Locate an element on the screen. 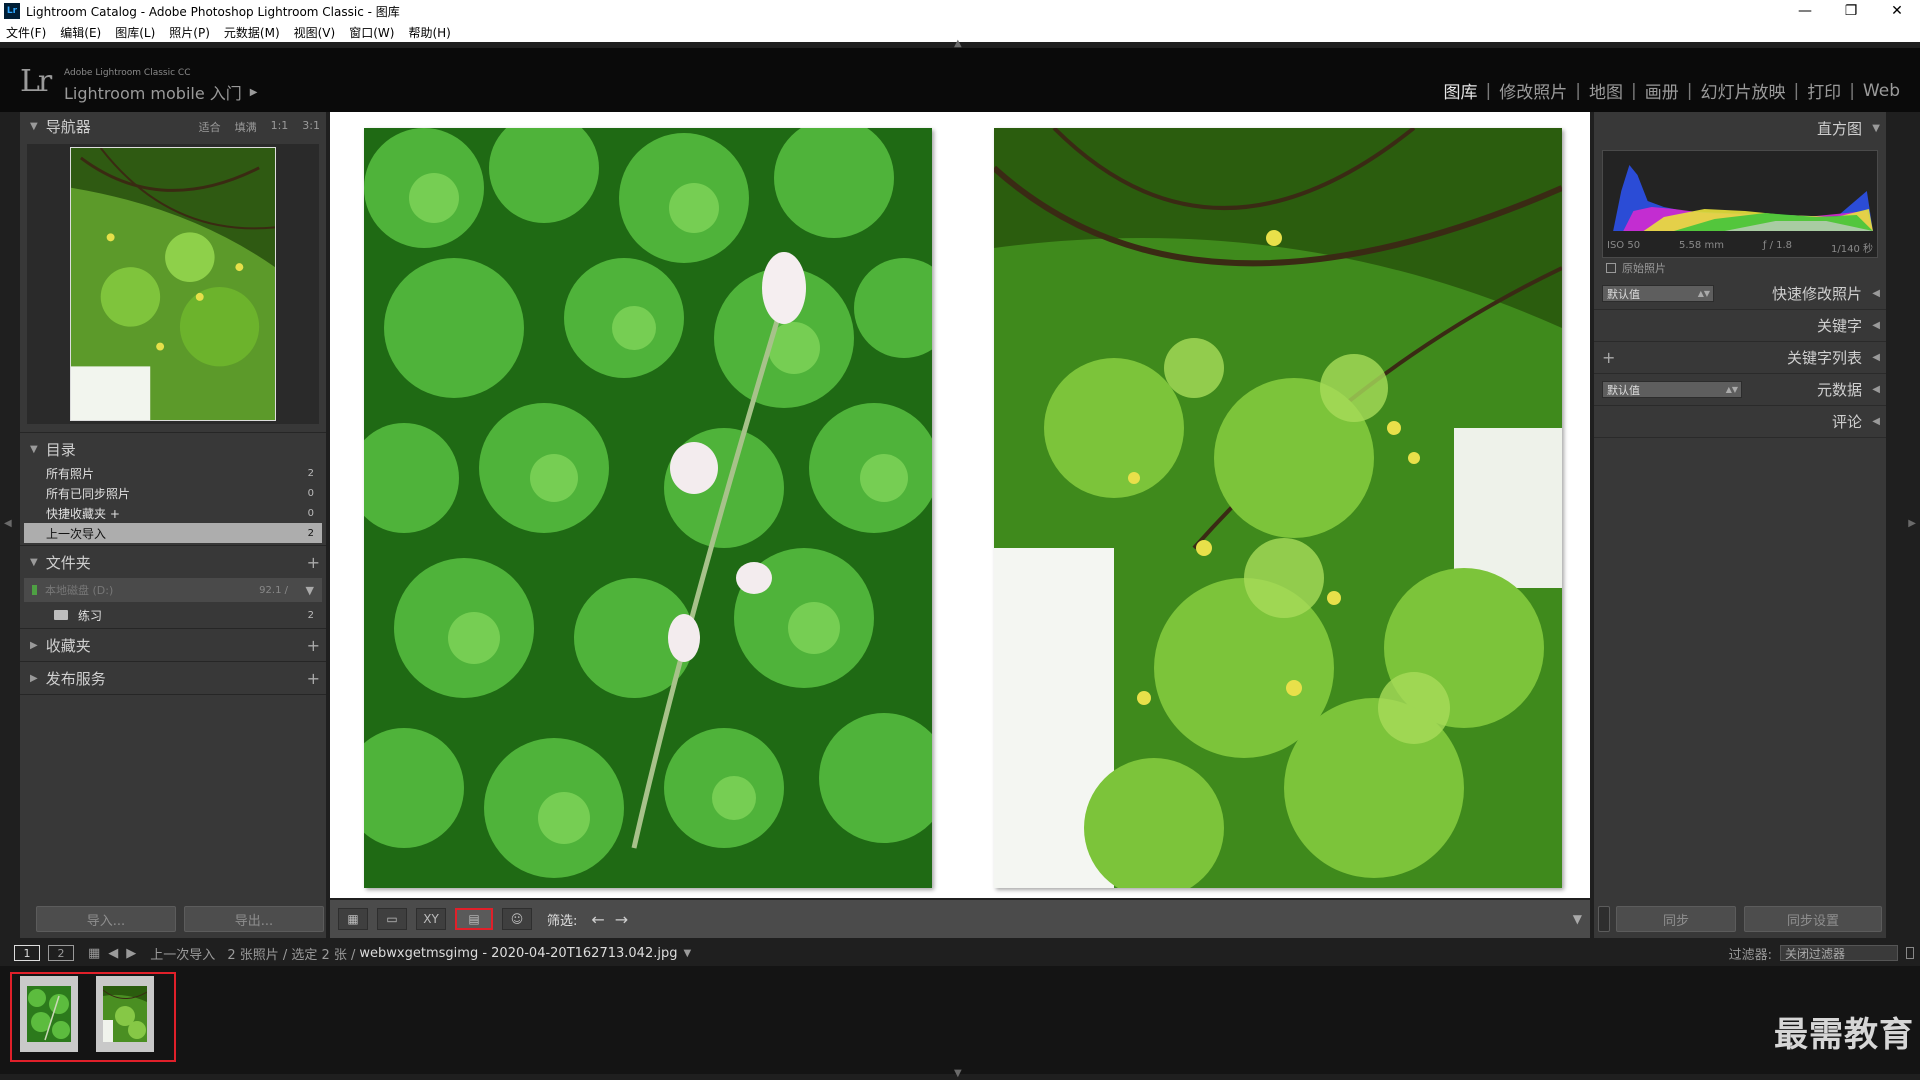  navigator-preview is located at coordinates (173, 284).